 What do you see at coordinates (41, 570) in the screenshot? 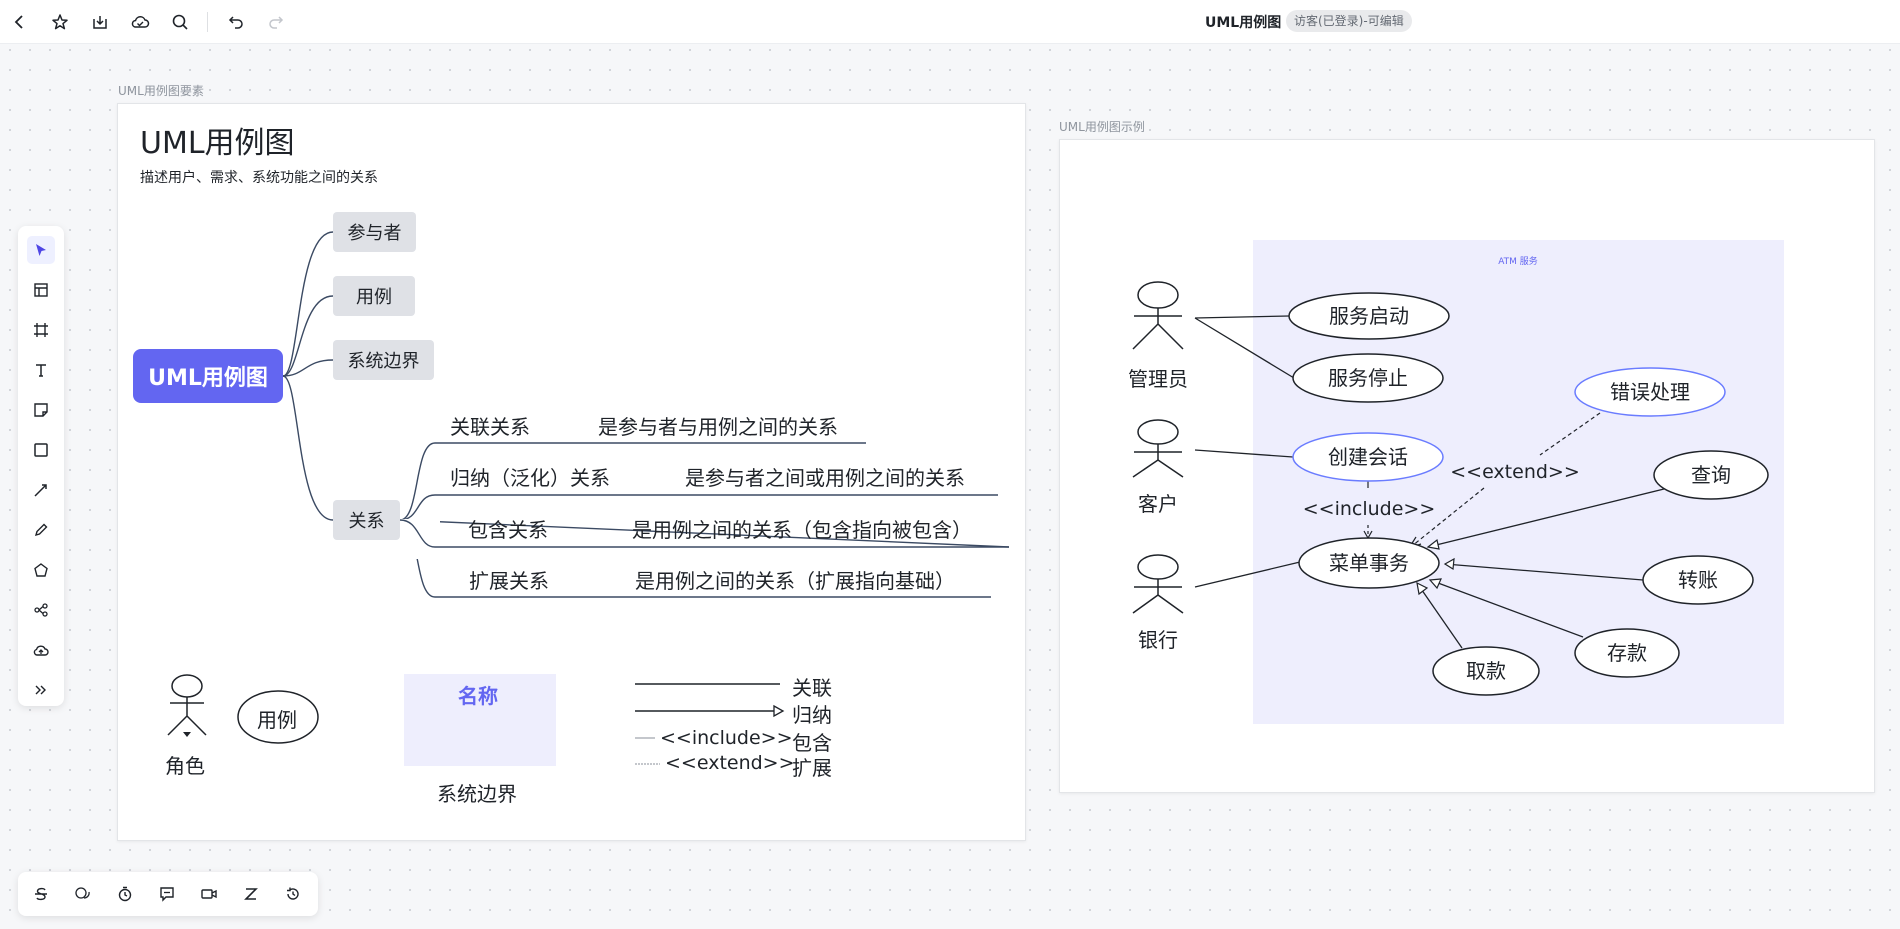
I see `polygon-icon` at bounding box center [41, 570].